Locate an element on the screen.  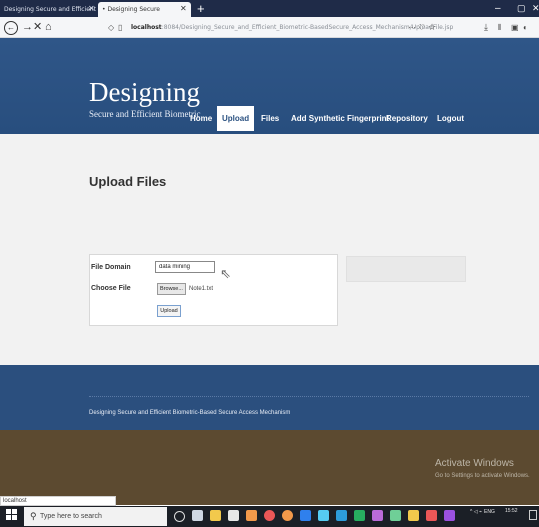
page-actions-icon: ⋯ is located at coordinates (412, 27).